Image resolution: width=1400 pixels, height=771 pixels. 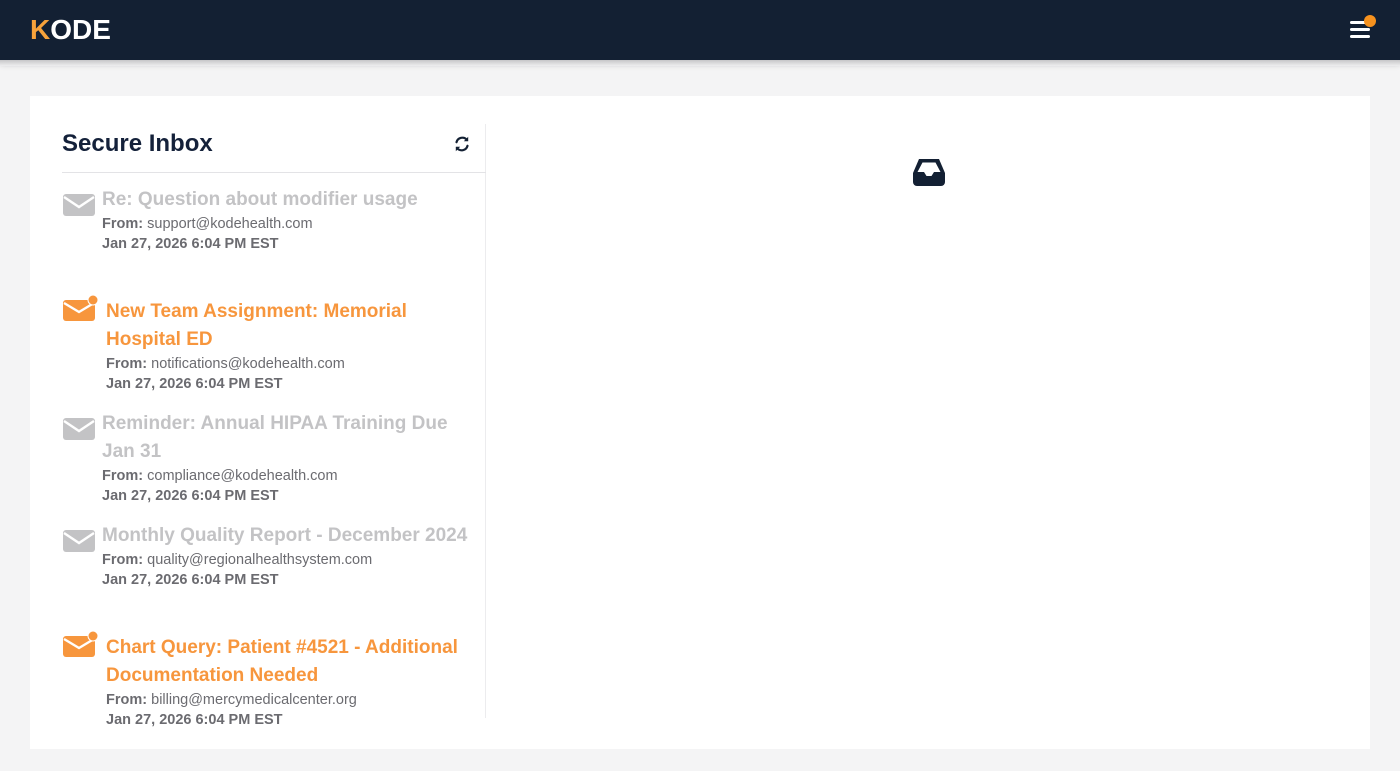 I want to click on page-title: Secure Inbox, so click(x=137, y=143).